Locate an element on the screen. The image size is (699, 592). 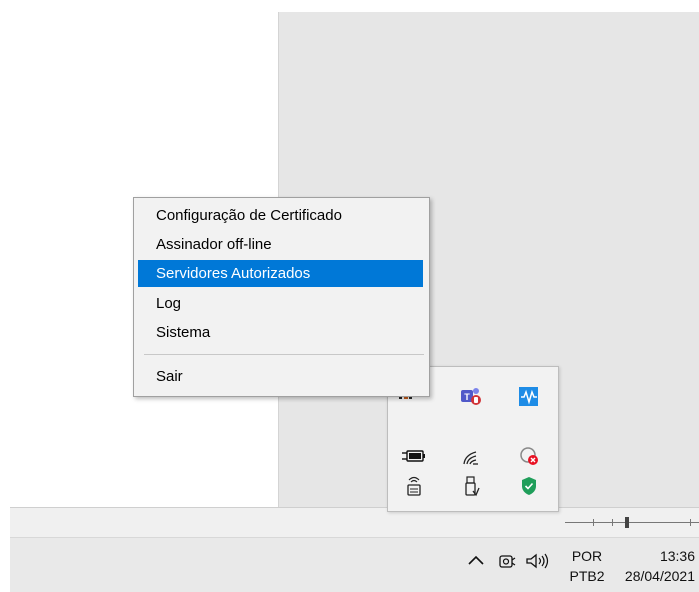
menu-item-log: Log is located at coordinates (280, 303).